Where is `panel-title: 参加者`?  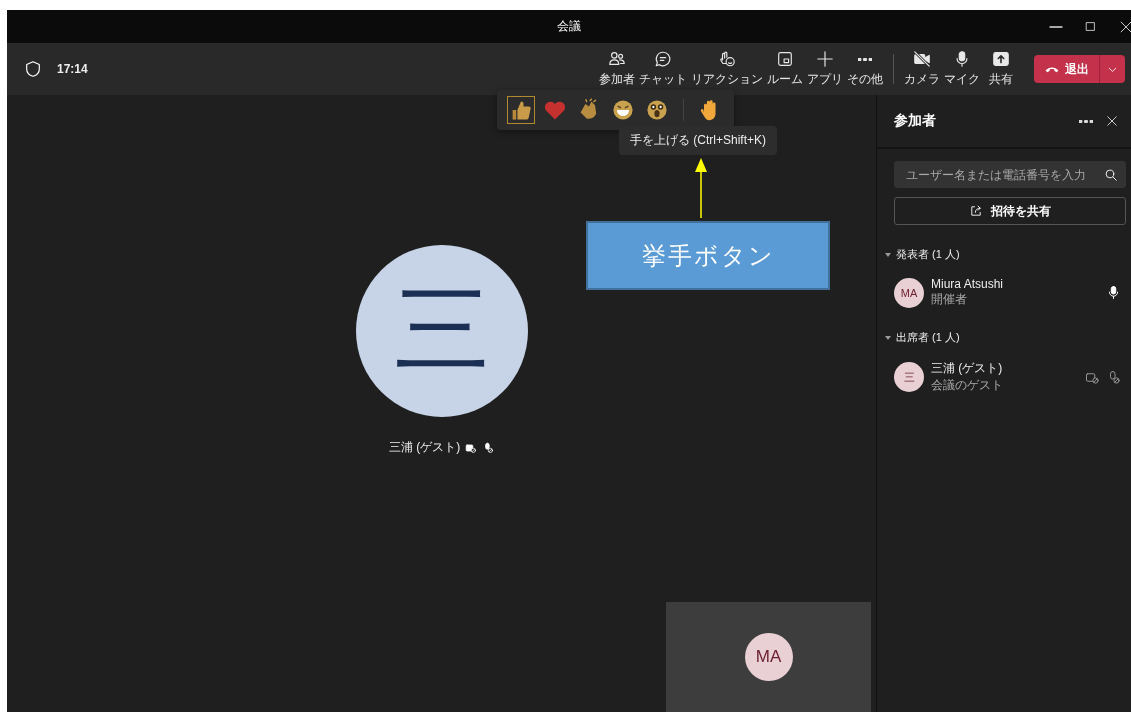 panel-title: 参加者 is located at coordinates (915, 121).